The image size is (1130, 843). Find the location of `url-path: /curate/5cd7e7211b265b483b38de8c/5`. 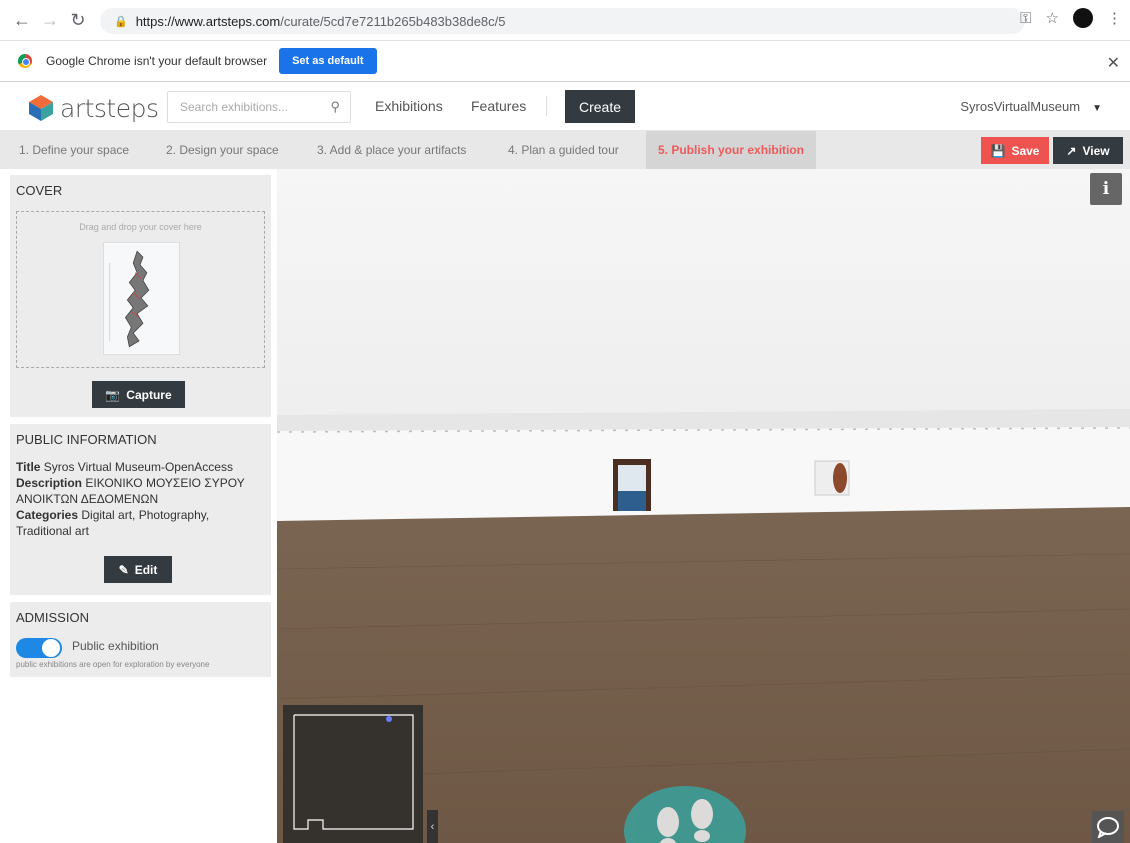

url-path: /curate/5cd7e7211b265b483b38de8c/5 is located at coordinates (393, 21).